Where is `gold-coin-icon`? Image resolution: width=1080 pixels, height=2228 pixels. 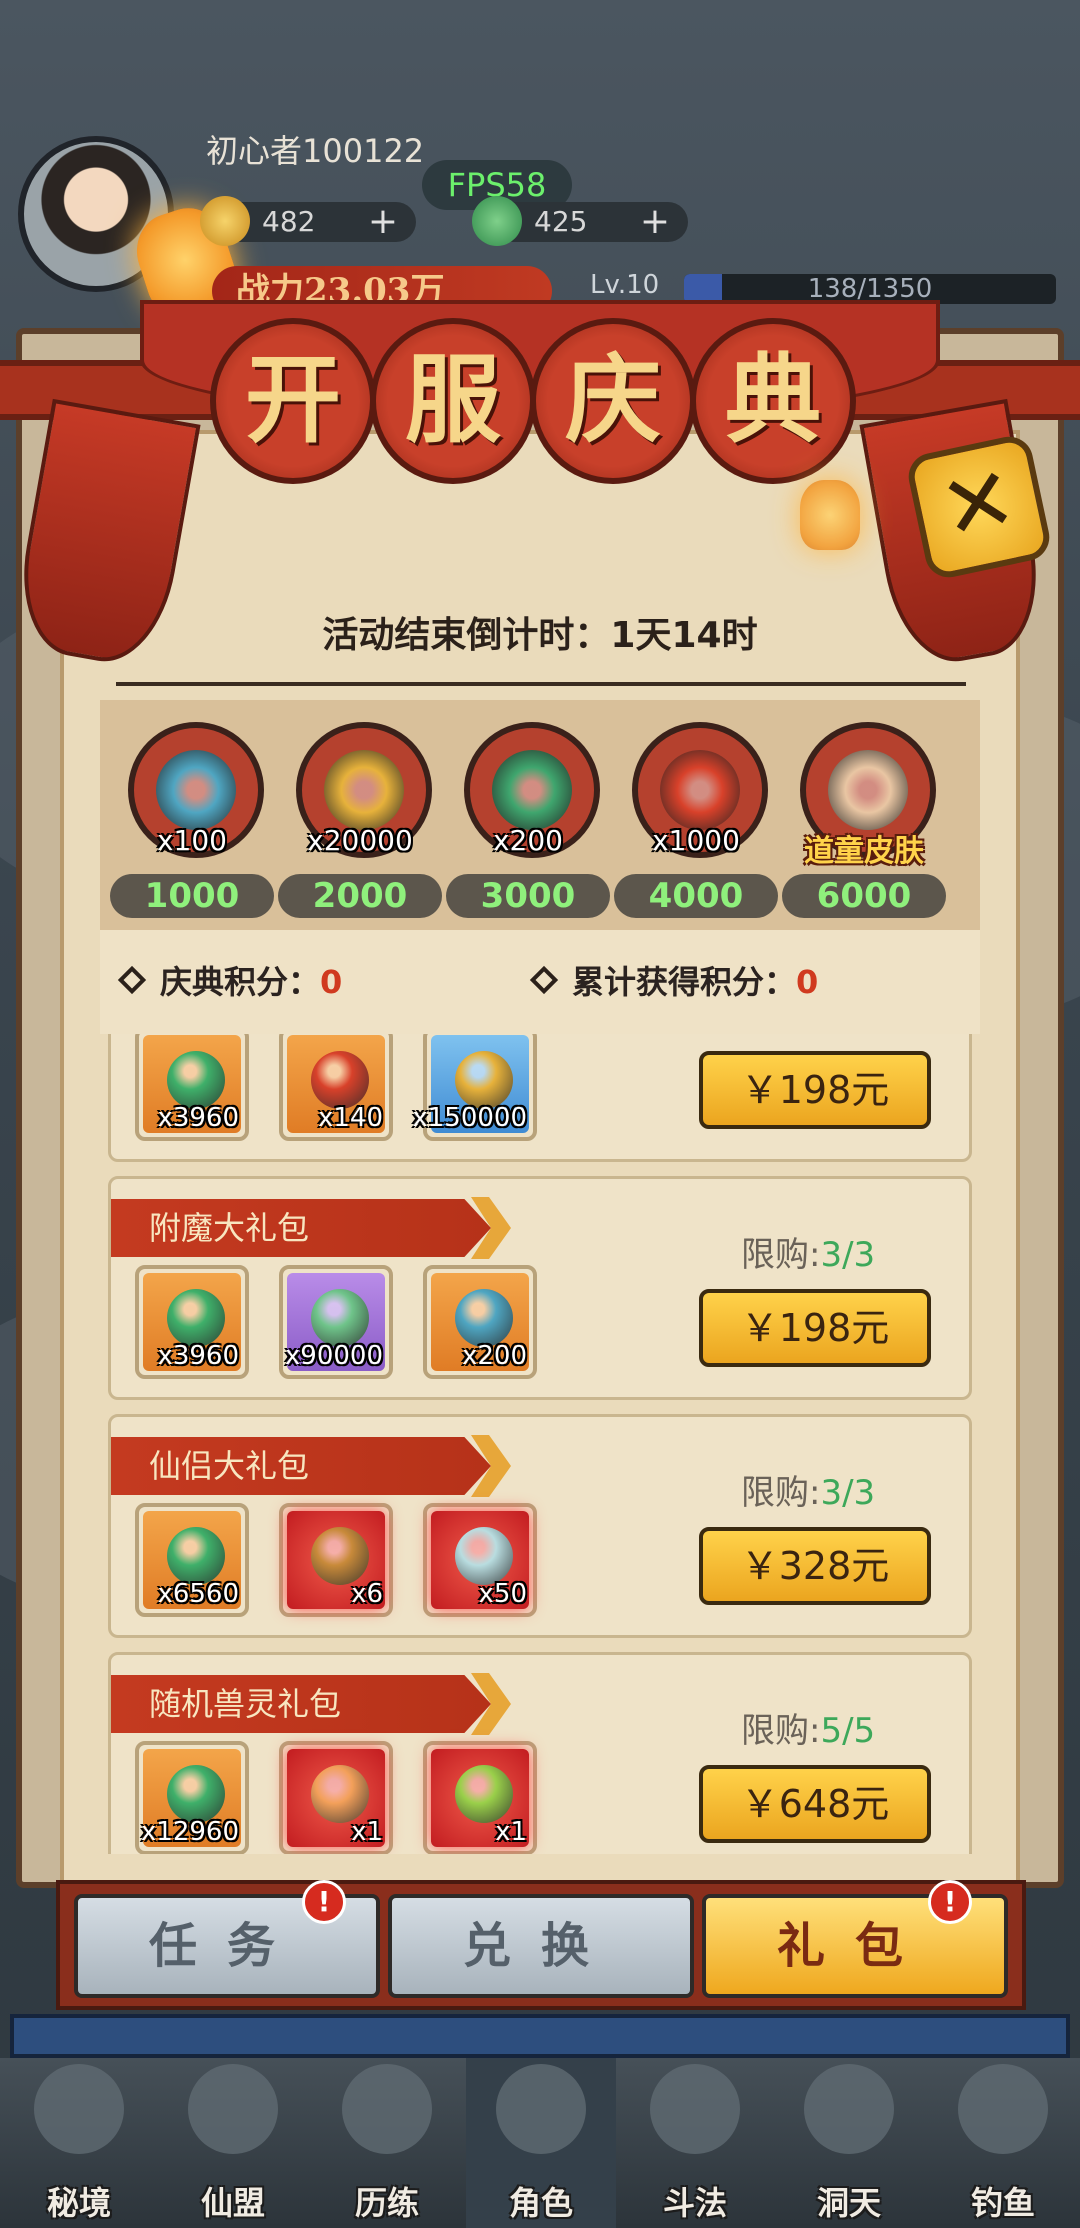 gold-coin-icon is located at coordinates (364, 790).